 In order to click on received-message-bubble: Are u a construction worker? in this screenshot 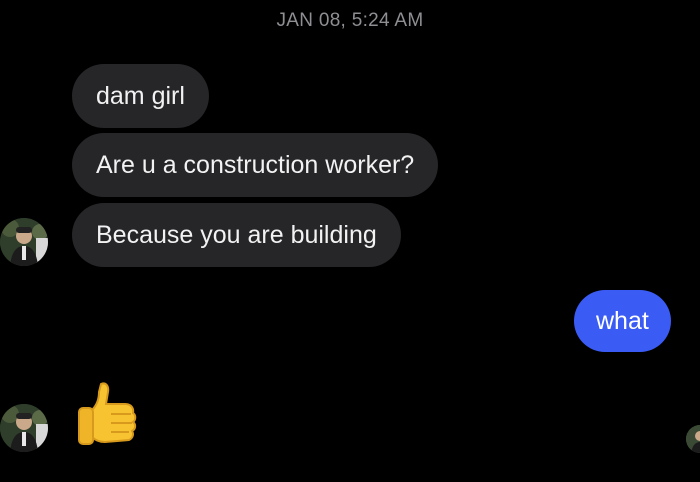, I will do `click(255, 165)`.